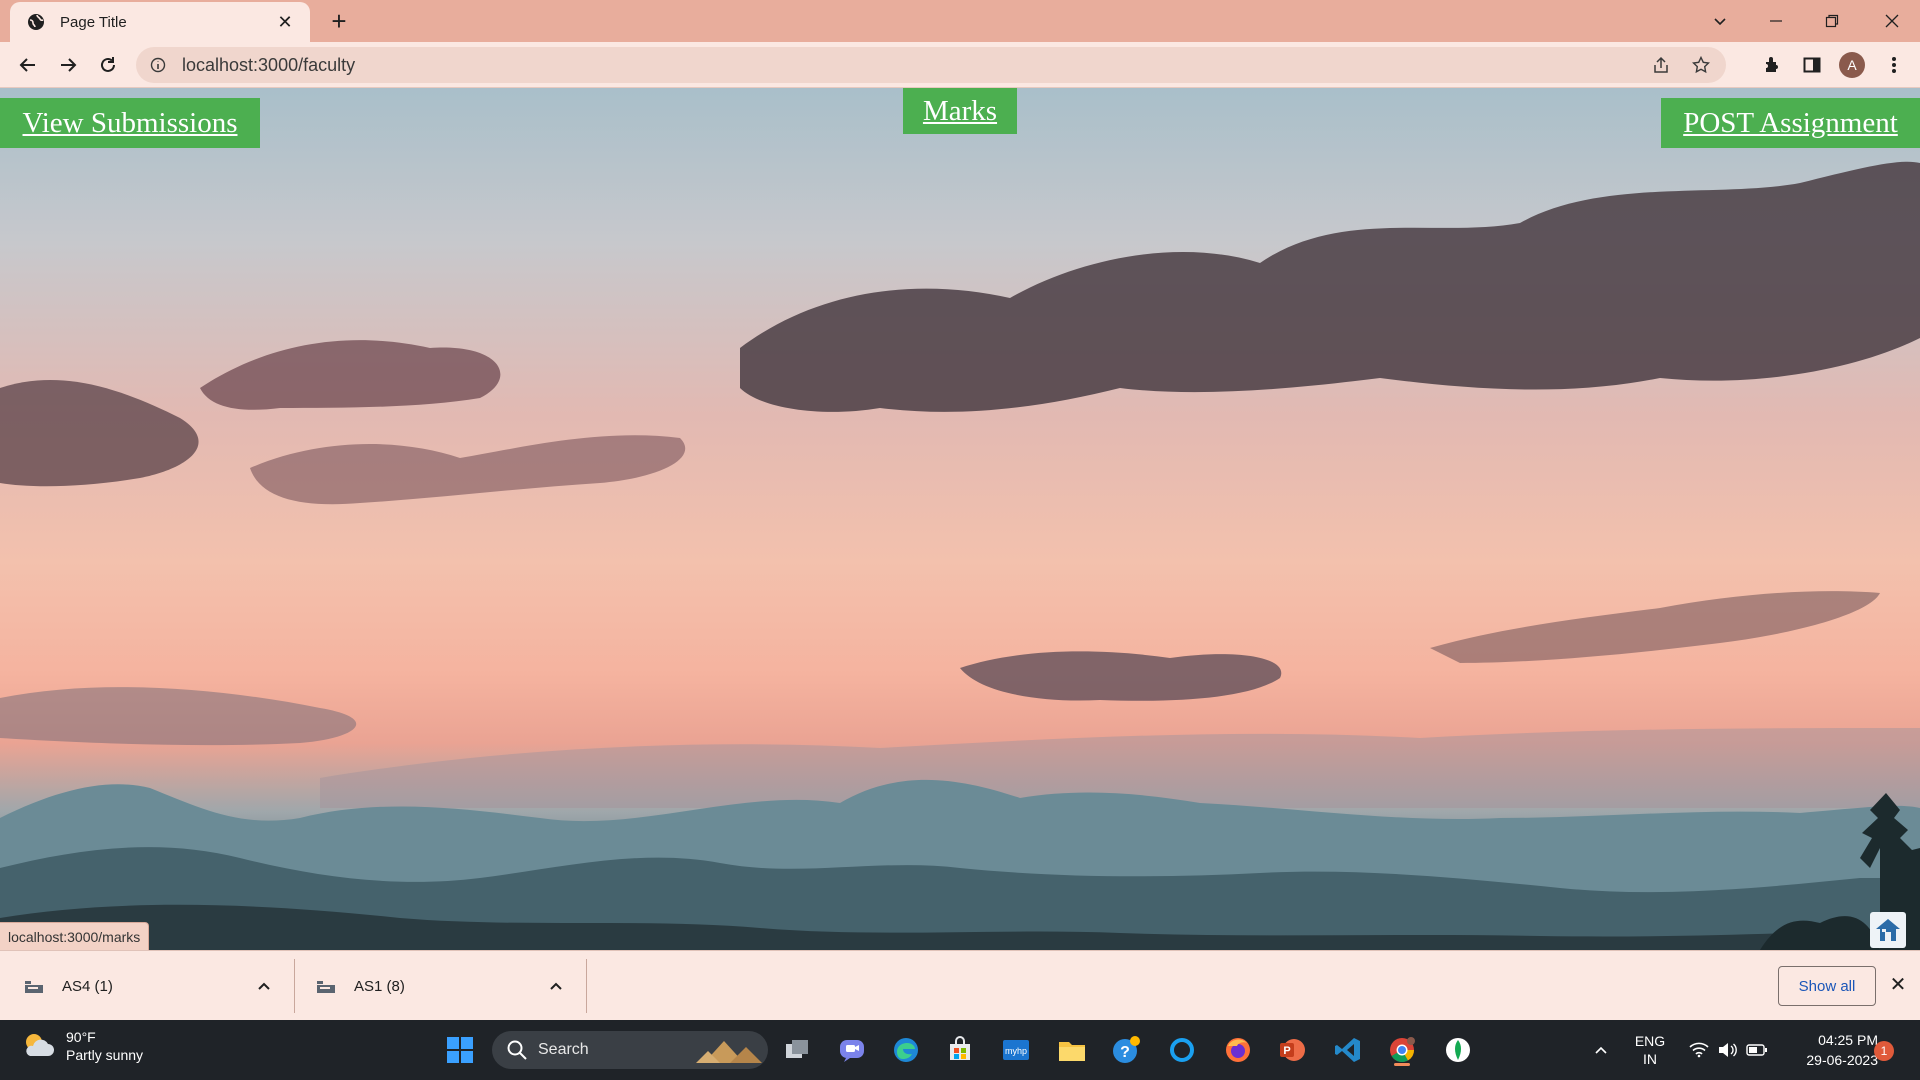  I want to click on browser-tab: Page Title ✕, so click(160, 22).